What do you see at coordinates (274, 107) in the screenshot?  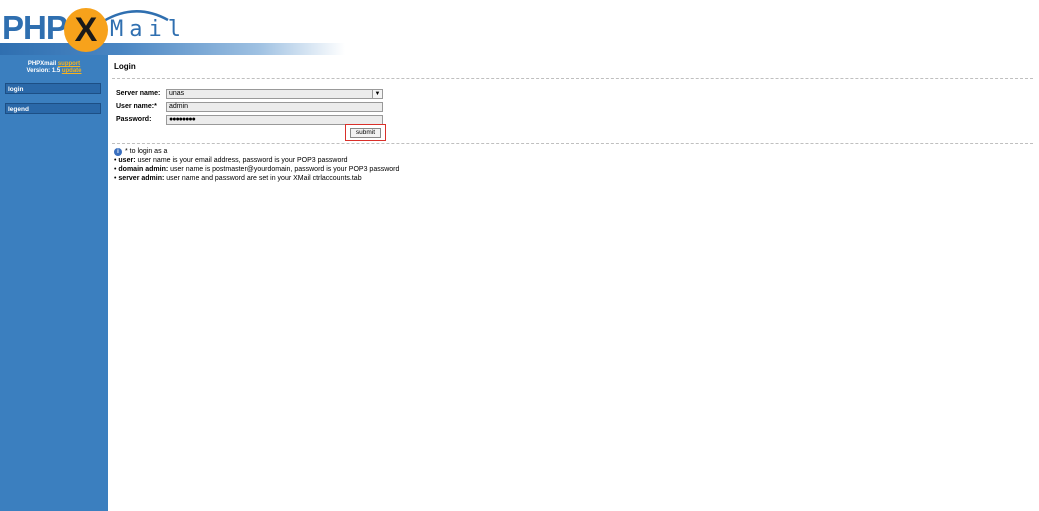 I see `user-name-input: admin` at bounding box center [274, 107].